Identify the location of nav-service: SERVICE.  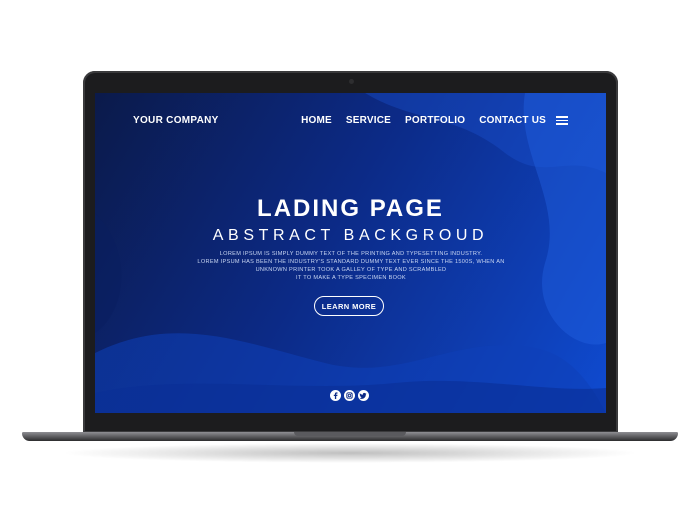
(368, 120).